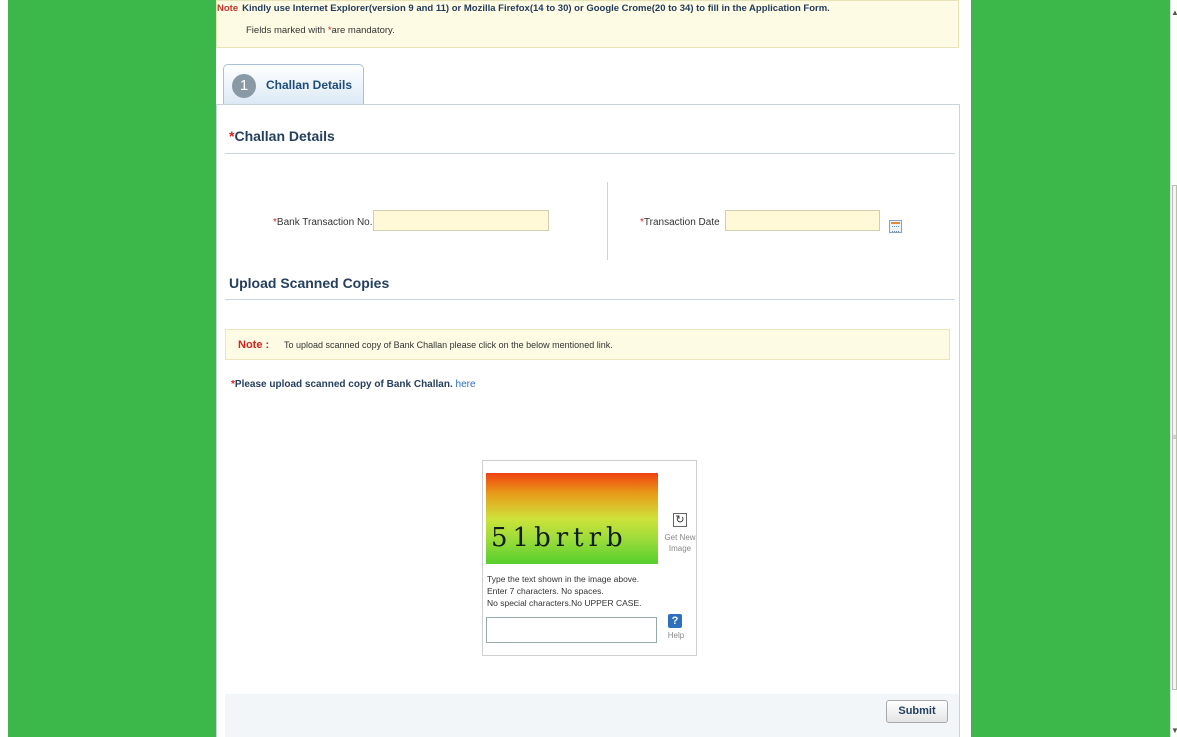 This screenshot has height=737, width=1177. Describe the element at coordinates (571, 630) in the screenshot. I see `captcha-input` at that location.